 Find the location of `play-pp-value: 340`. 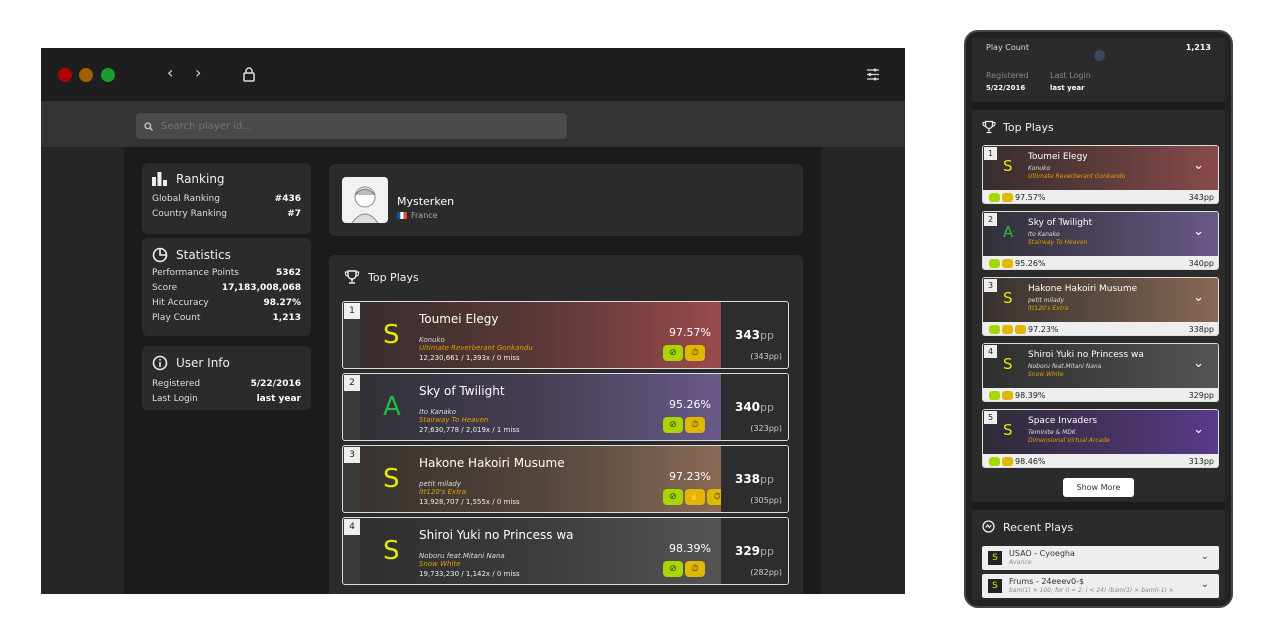

play-pp-value: 340 is located at coordinates (747, 407).